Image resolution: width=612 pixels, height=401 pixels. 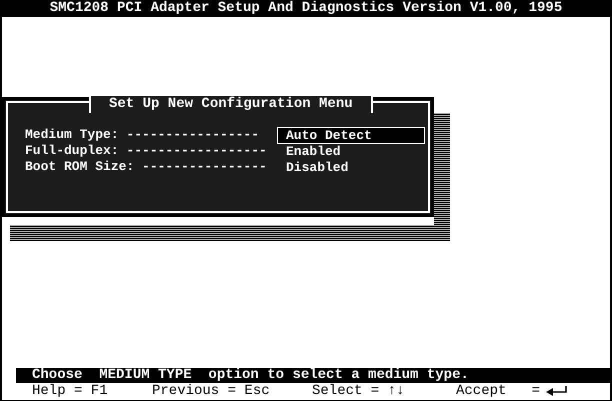 I want to click on dialog-title: Set Up New Configuration Menu, so click(x=231, y=104).